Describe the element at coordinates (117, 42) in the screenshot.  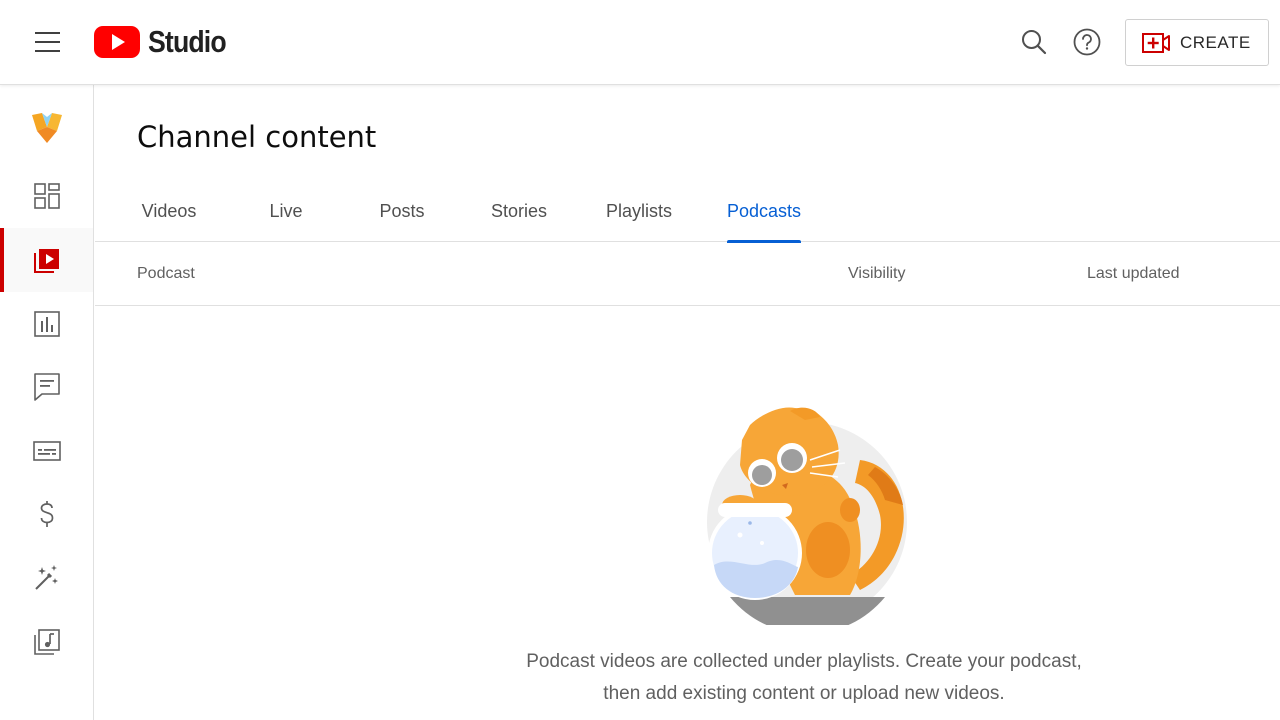
I see `youtube-logo-icon` at that location.